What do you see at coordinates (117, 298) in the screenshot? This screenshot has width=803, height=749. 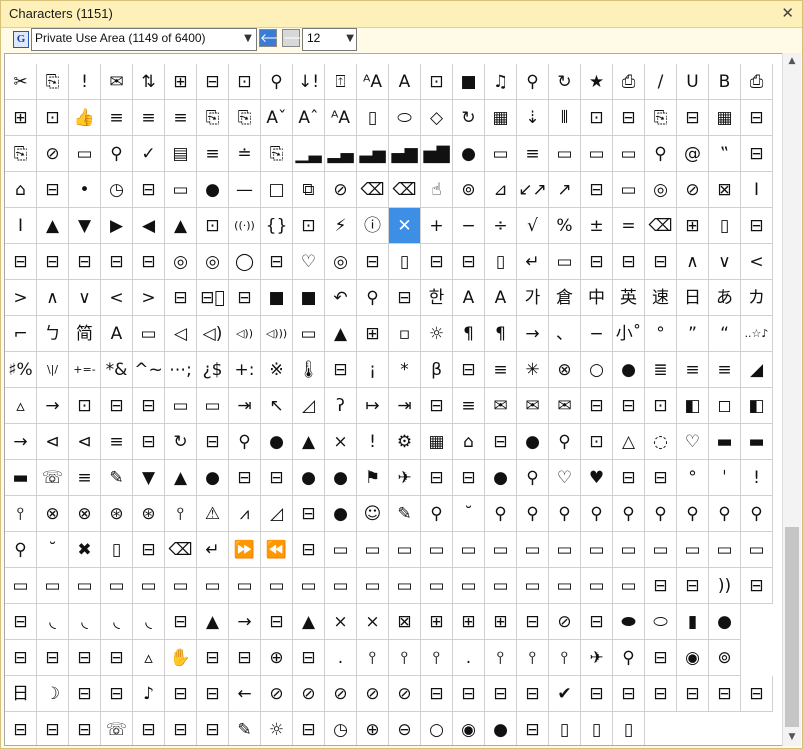 I see `glyph-cell: <` at bounding box center [117, 298].